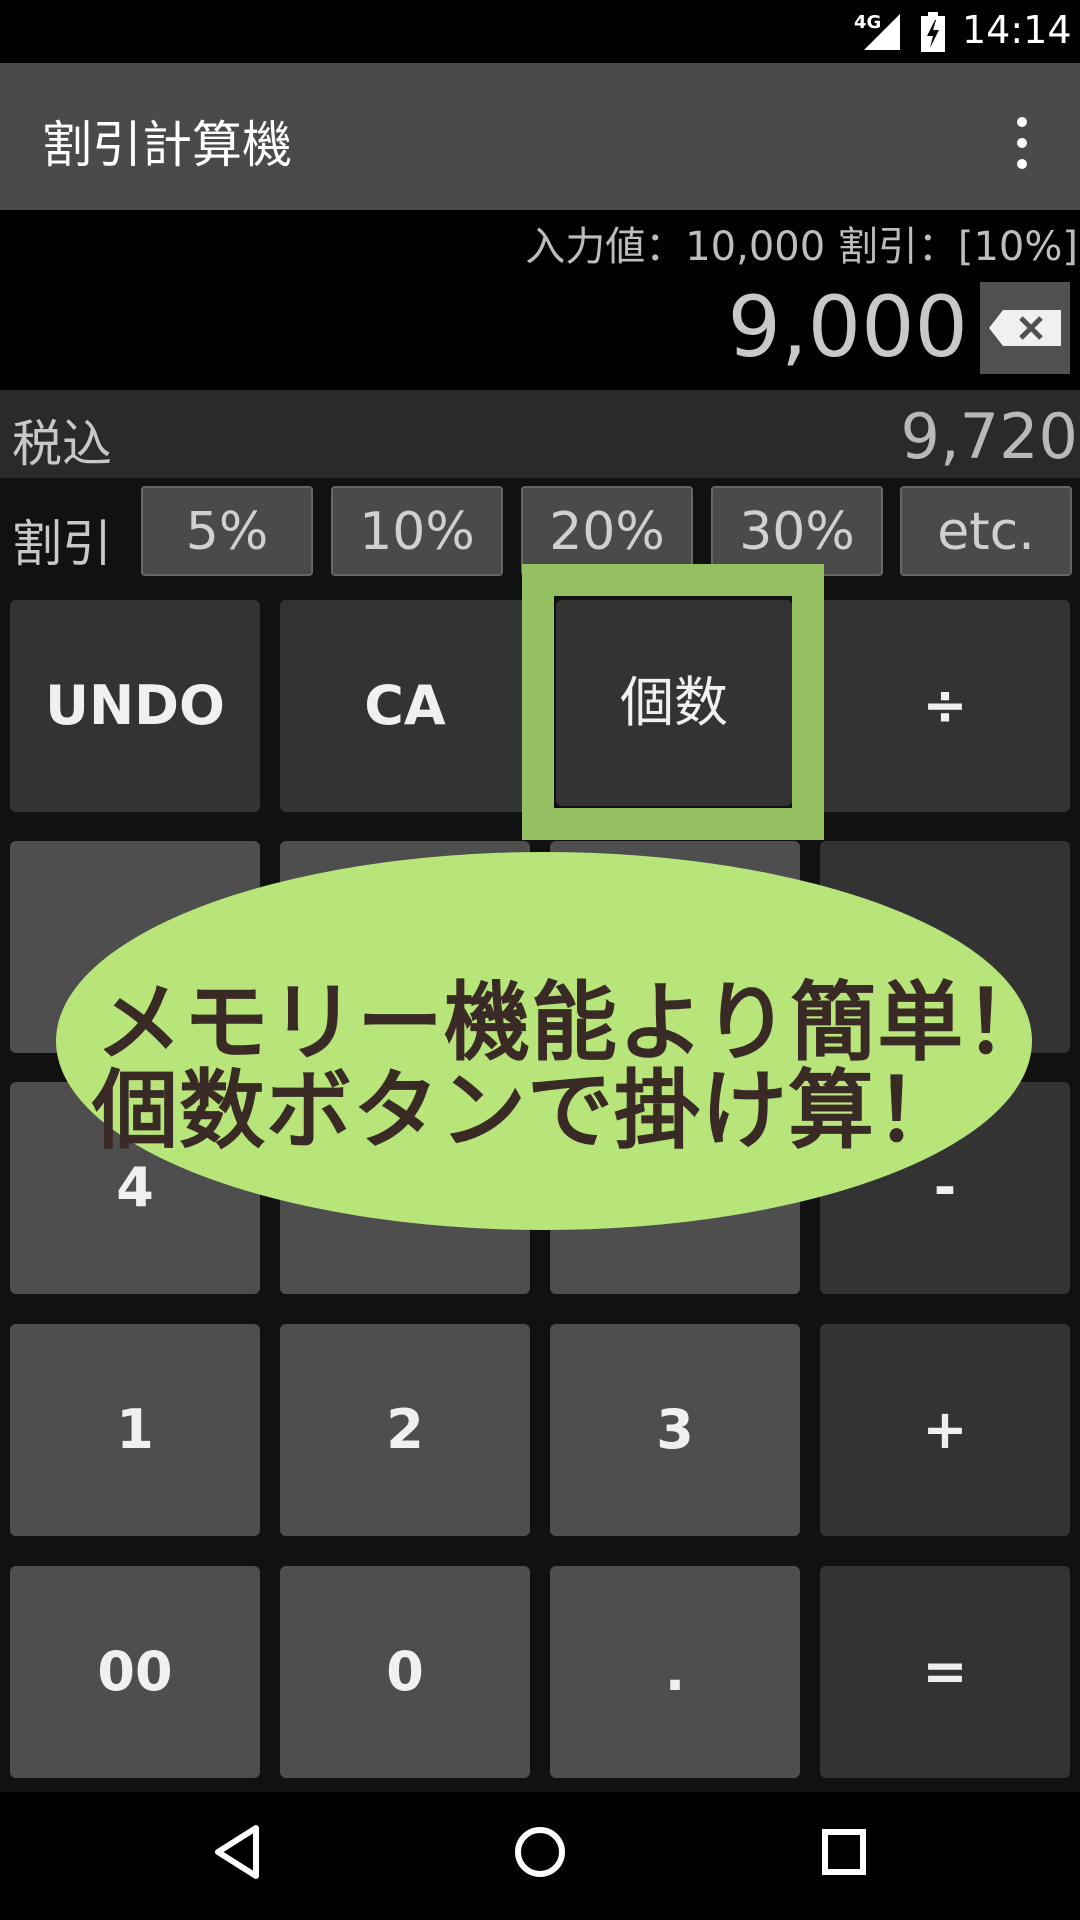 The width and height of the screenshot is (1080, 1920). What do you see at coordinates (933, 32) in the screenshot?
I see `battery-icon` at bounding box center [933, 32].